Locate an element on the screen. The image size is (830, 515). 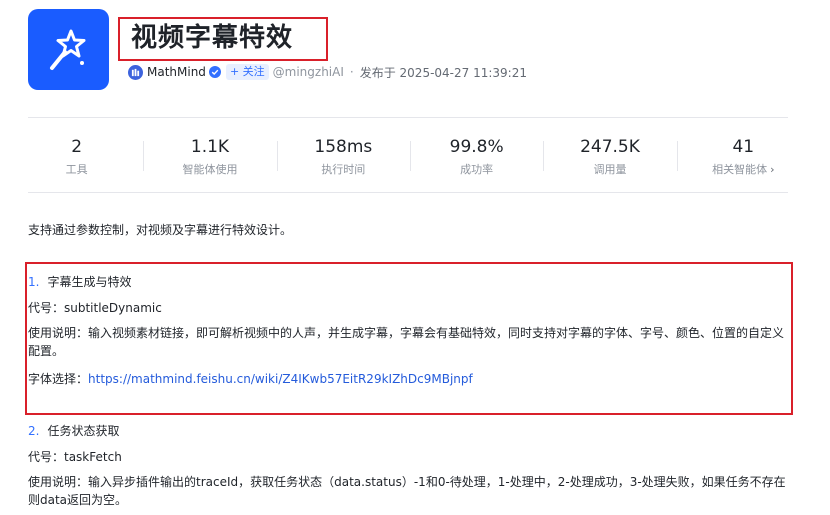
stat-value: 2 is located at coordinates (77, 147).